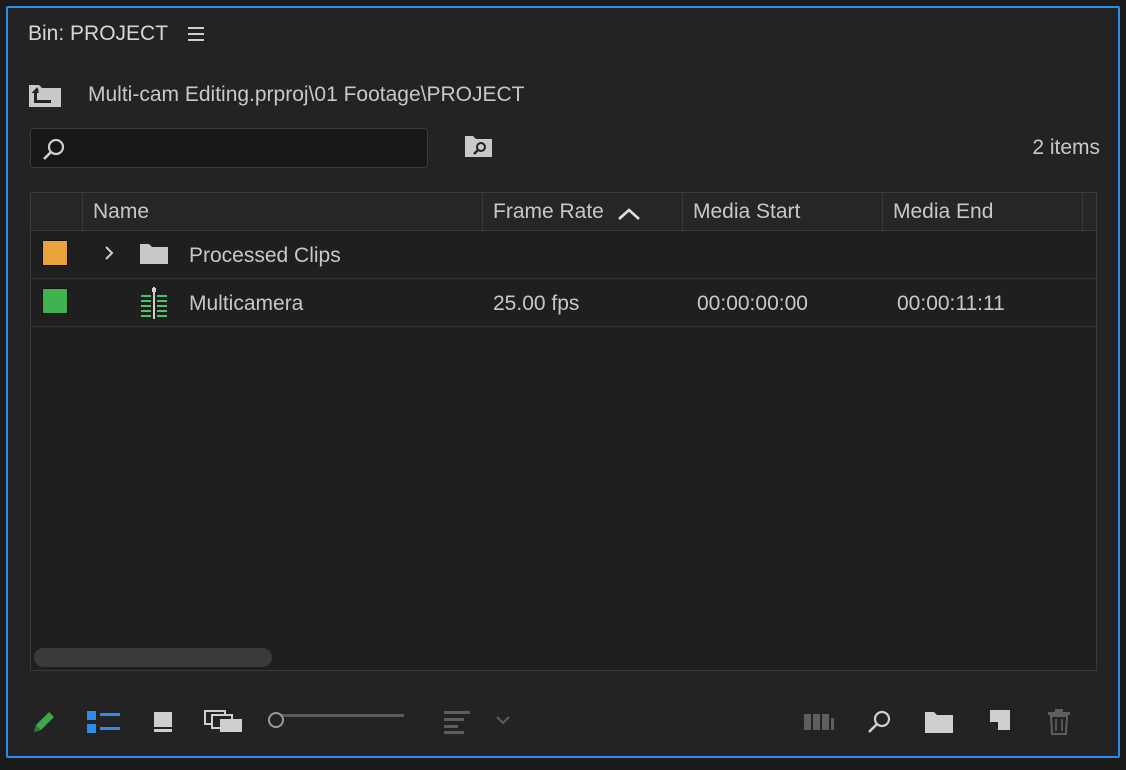 The width and height of the screenshot is (1126, 770). I want to click on panel-menu-icon, so click(196, 34).